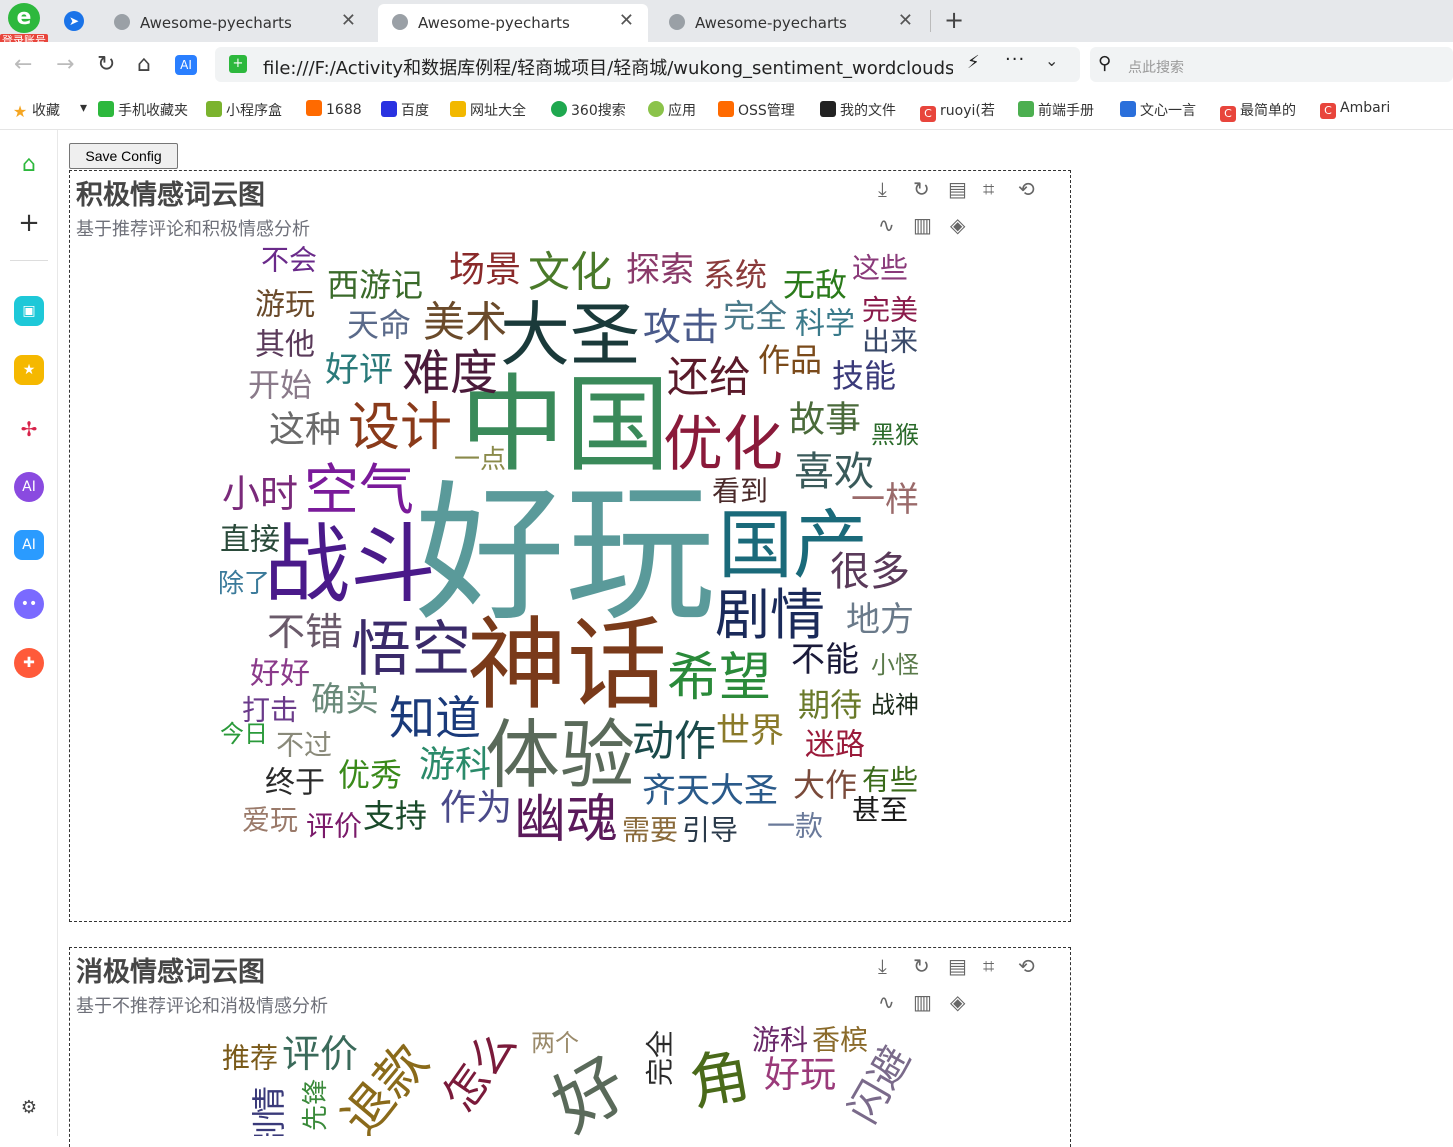 This screenshot has width=1453, height=1147. I want to click on bookmark-item: 1688, so click(334, 109).